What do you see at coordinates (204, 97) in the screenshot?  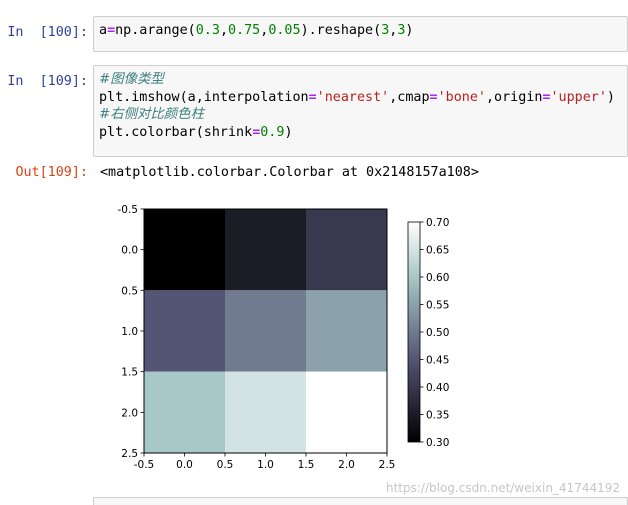 I see `code-token: plt.imshow(a,interpolation` at bounding box center [204, 97].